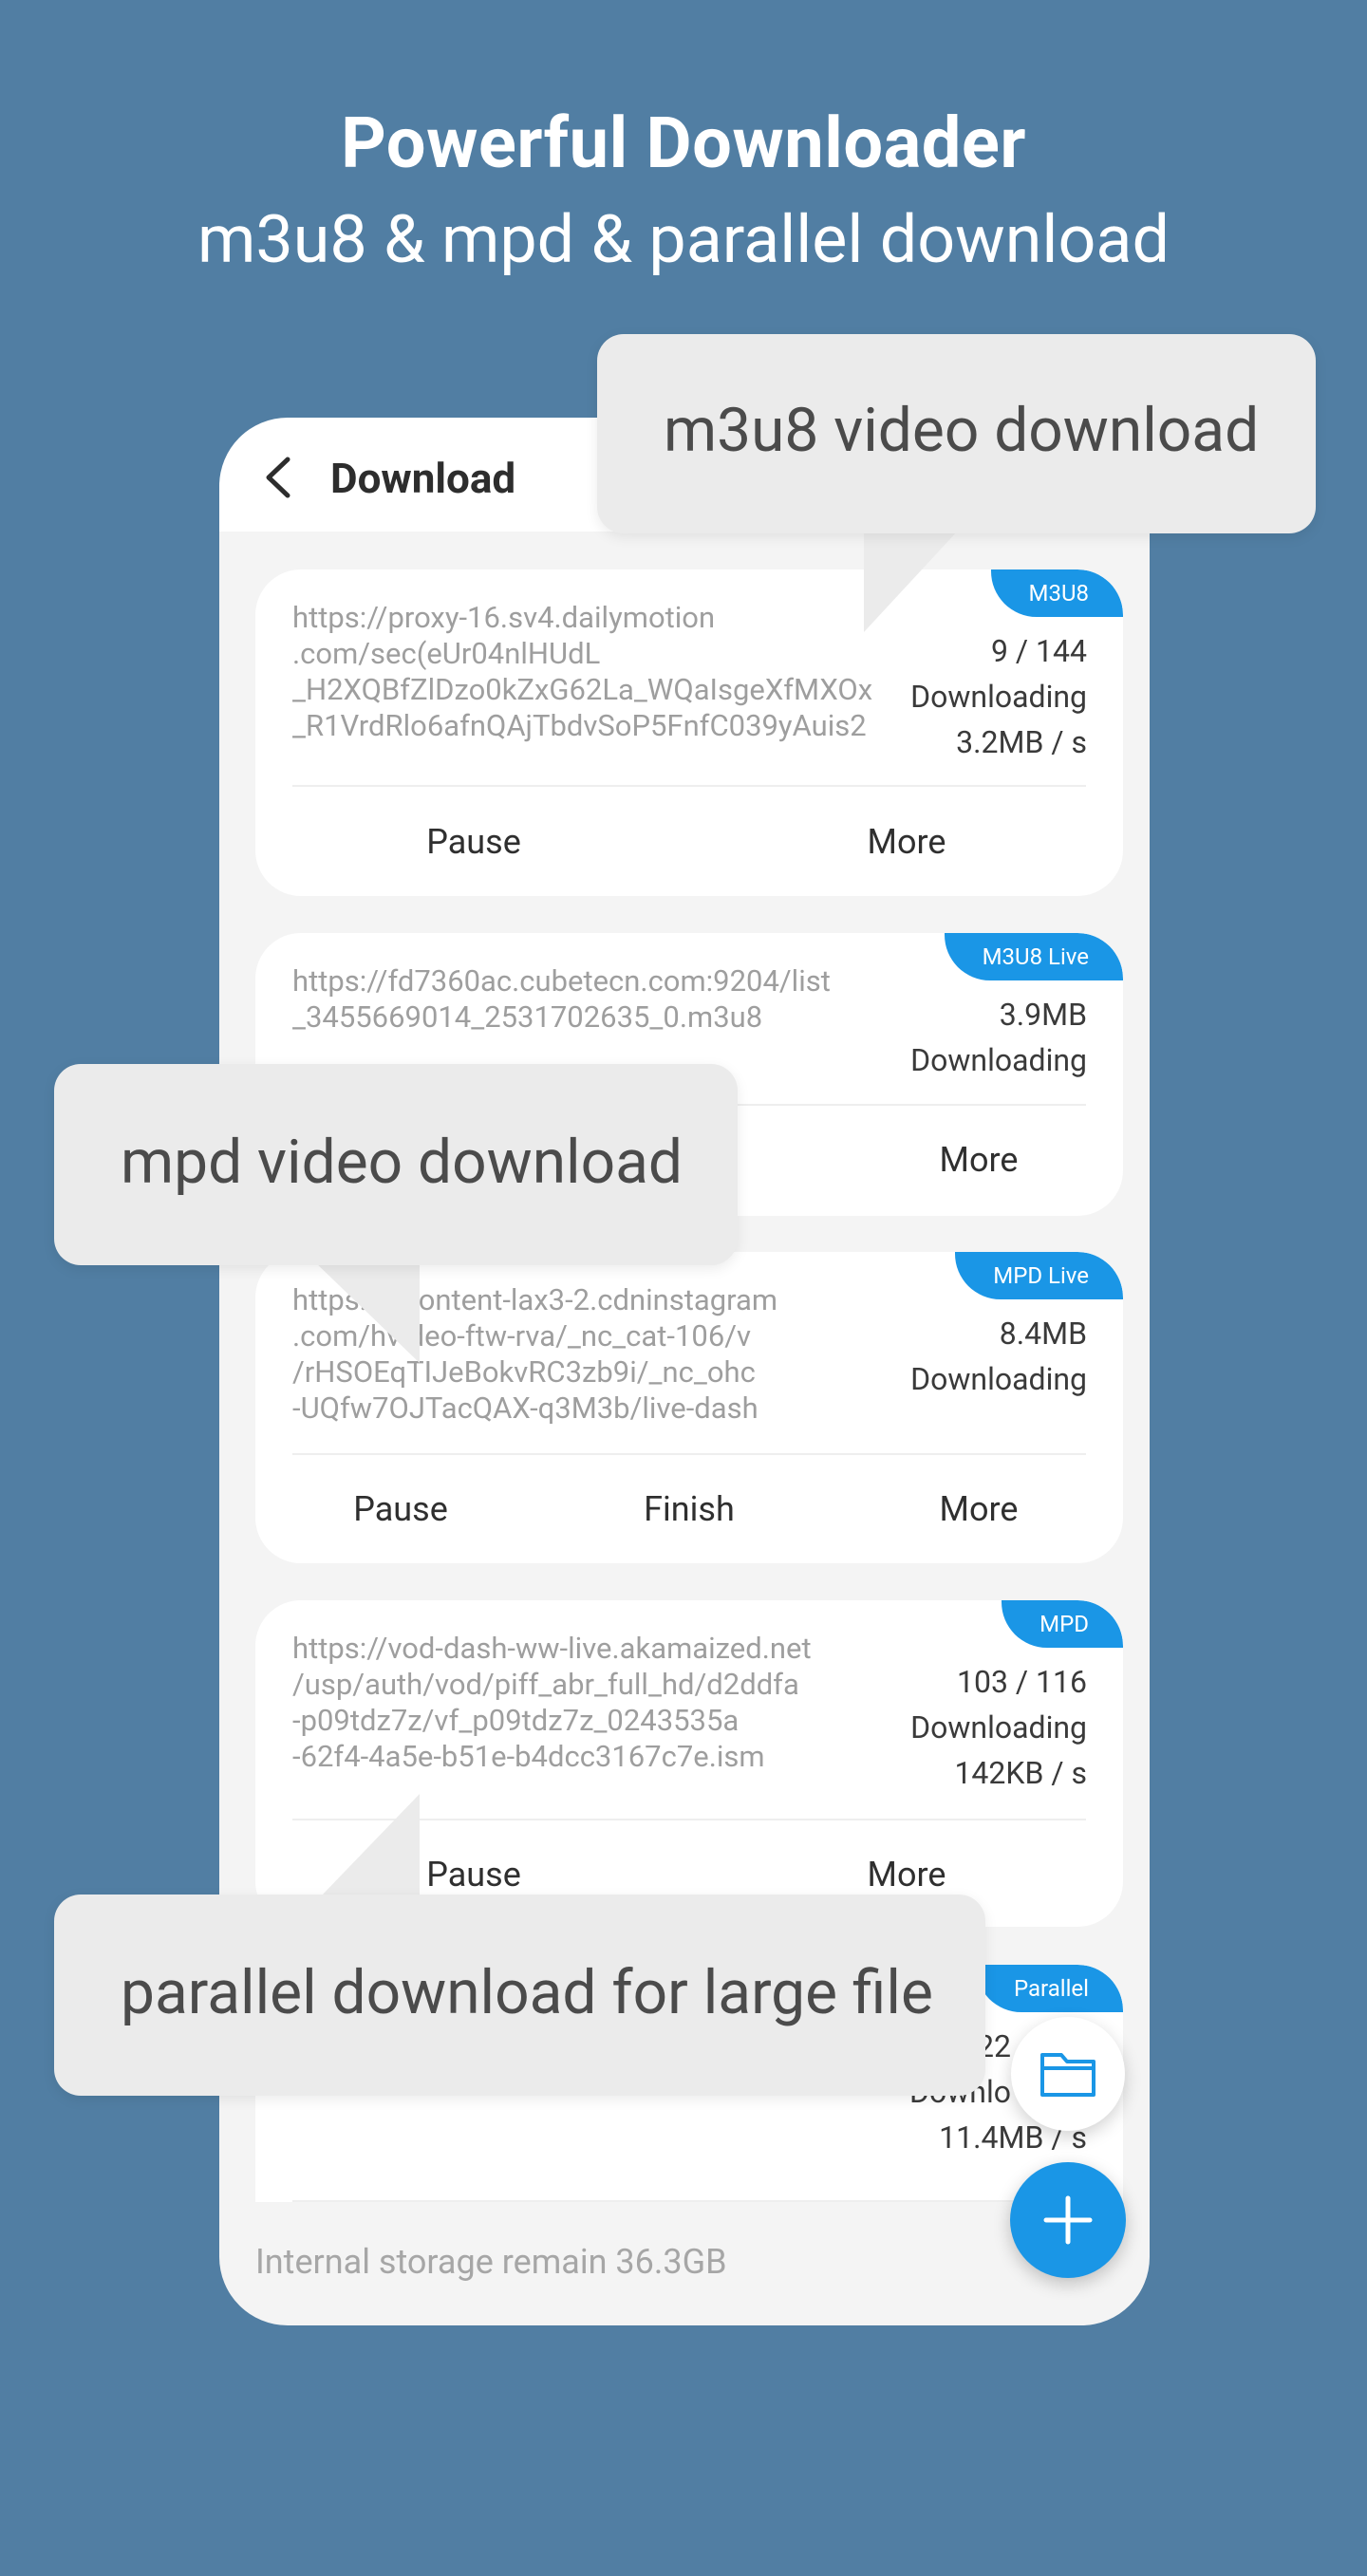  I want to click on add-download-button, so click(1068, 2220).